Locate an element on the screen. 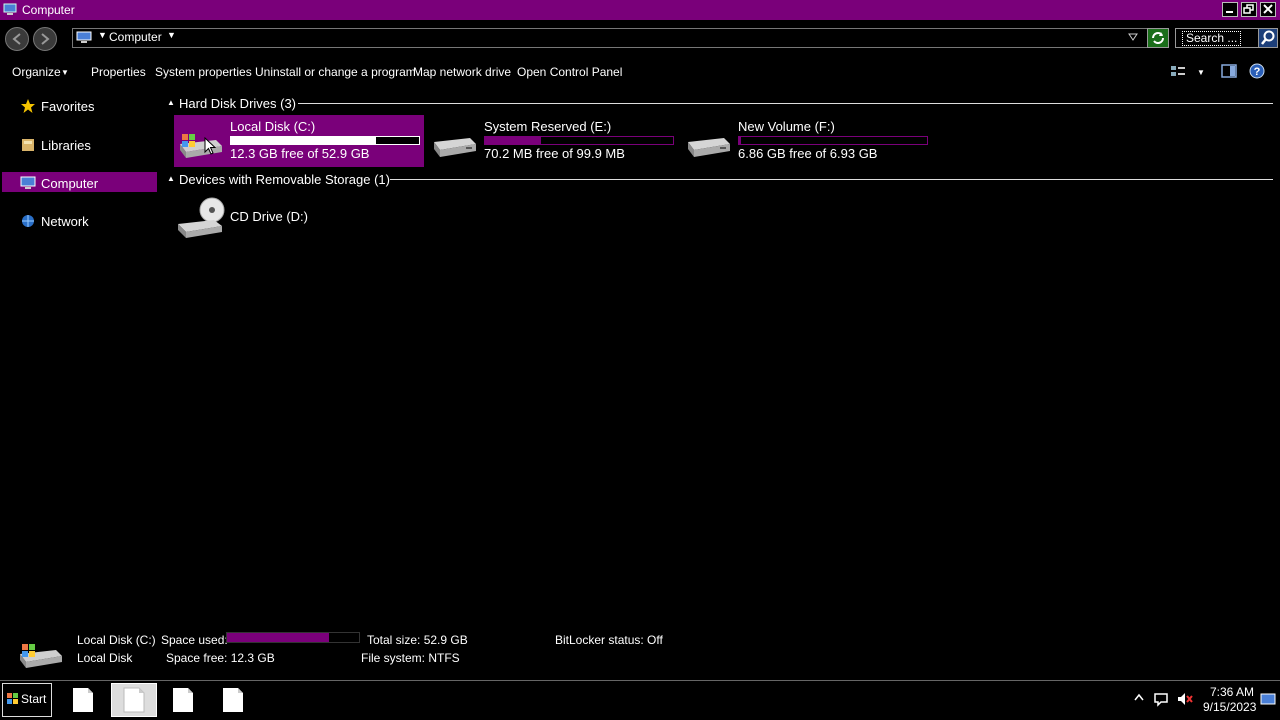 The image size is (1280, 720). cd-drive-icon is located at coordinates (201, 218).